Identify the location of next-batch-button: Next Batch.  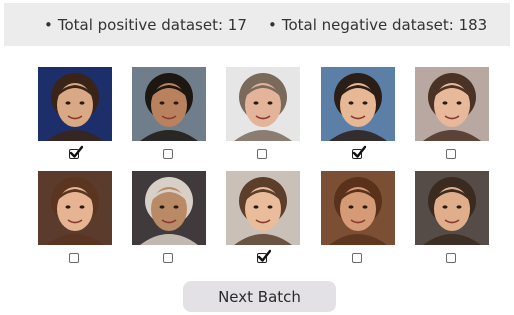
(259, 296).